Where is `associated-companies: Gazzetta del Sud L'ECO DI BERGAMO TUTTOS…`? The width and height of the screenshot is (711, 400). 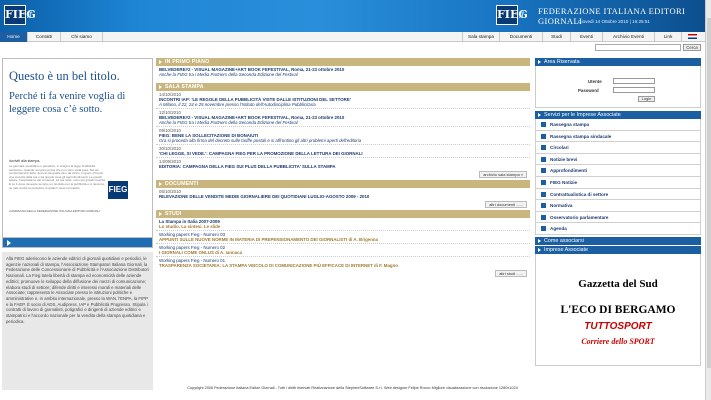 associated-companies: Gazzetta del Sud L'ECO DI BERGAMO TUTTOS… is located at coordinates (618, 309).